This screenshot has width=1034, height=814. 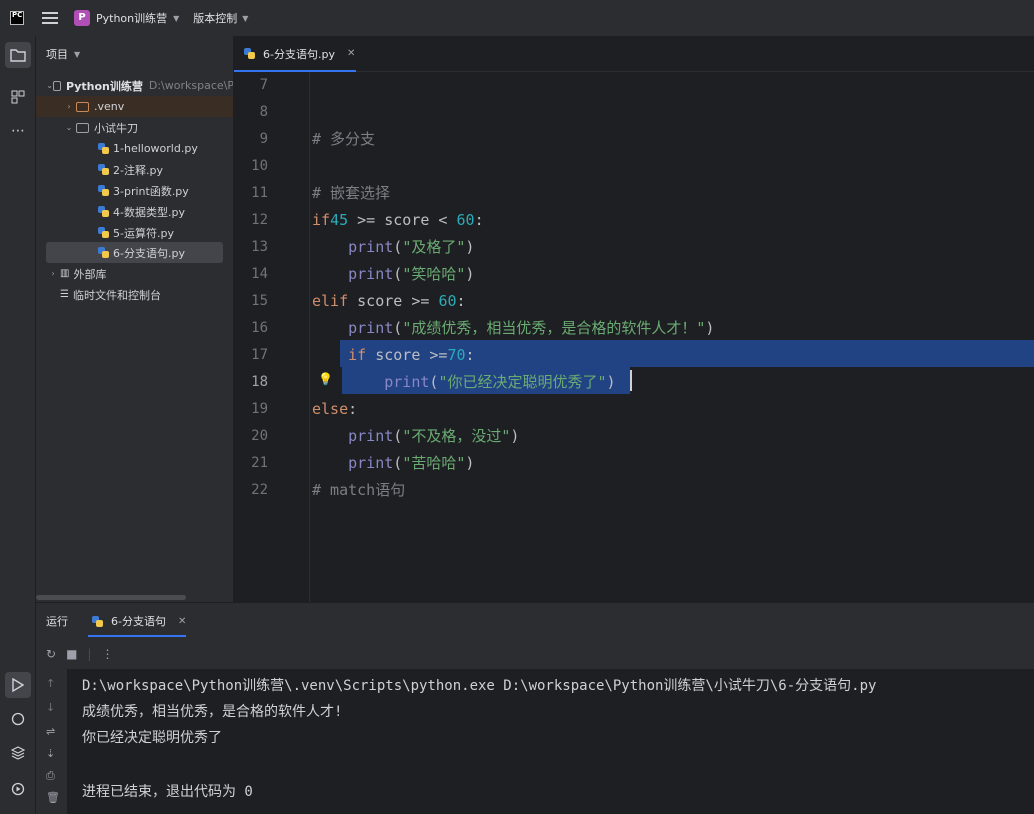 I want to click on tree-item-venv: › .venv, so click(x=134, y=106).